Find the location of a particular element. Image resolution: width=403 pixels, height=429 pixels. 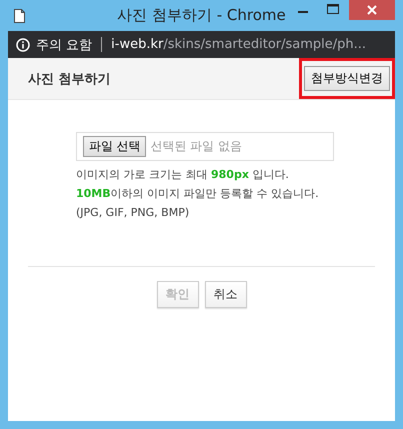

cancel-button: 취소 is located at coordinates (225, 294).